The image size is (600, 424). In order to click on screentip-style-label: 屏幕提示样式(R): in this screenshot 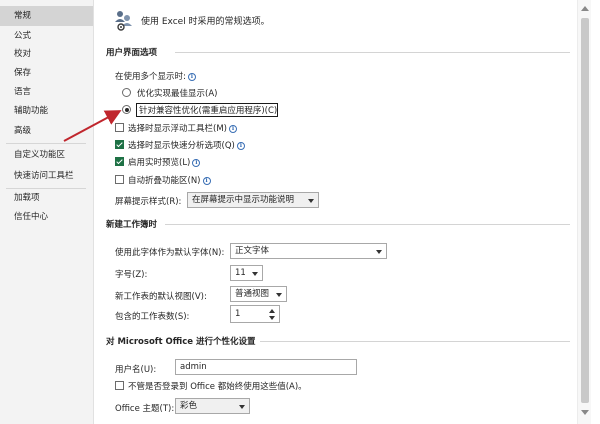, I will do `click(148, 202)`.